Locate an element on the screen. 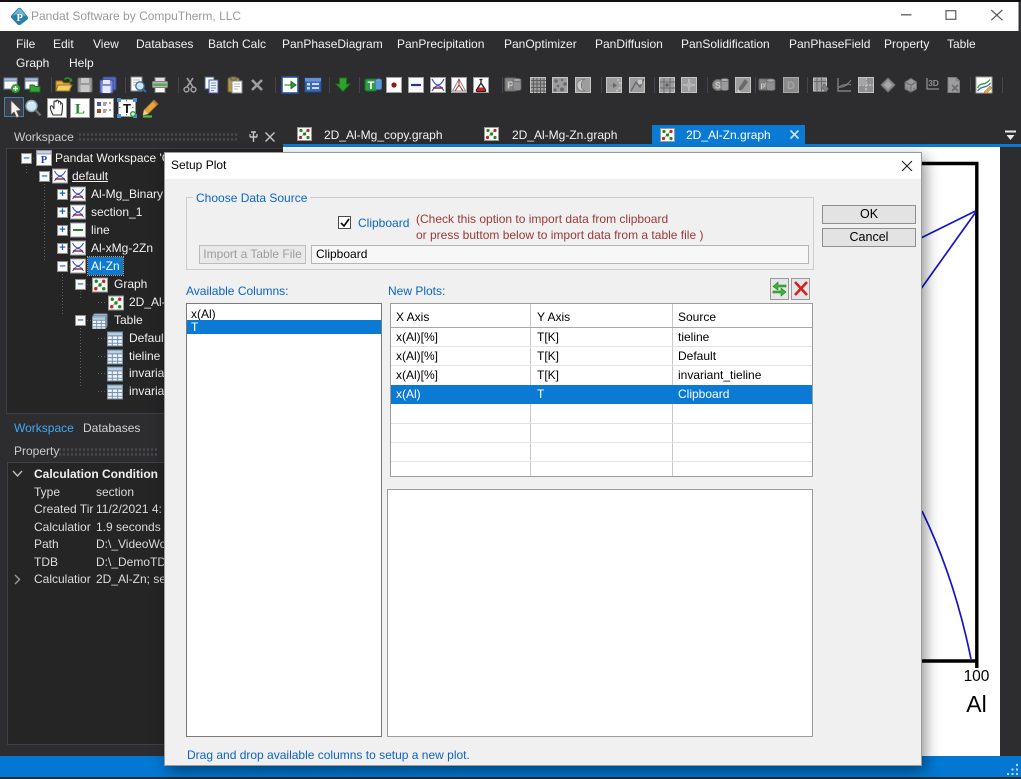 The height and width of the screenshot is (779, 1021). svg-text: Al is located at coordinates (976, 704).